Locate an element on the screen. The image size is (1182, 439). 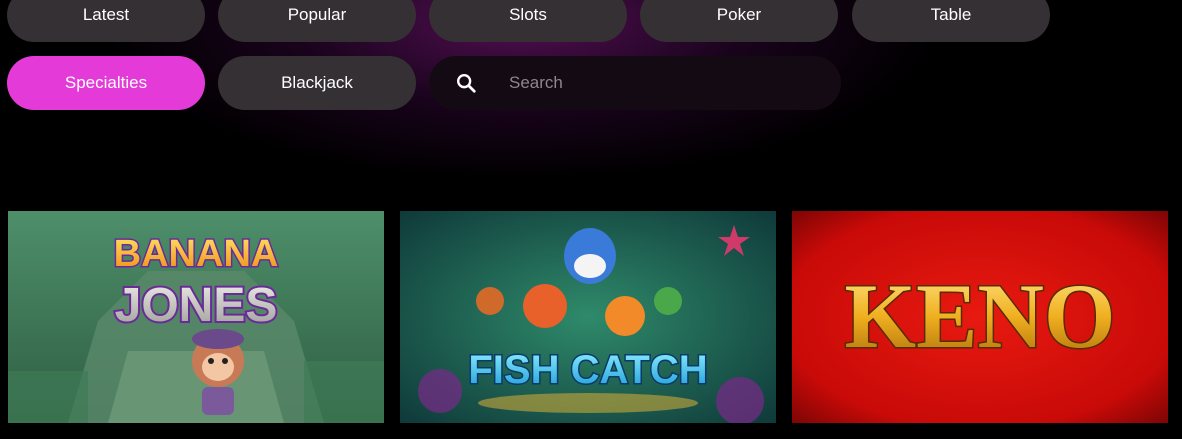
category-table-button: Table is located at coordinates (951, 21).